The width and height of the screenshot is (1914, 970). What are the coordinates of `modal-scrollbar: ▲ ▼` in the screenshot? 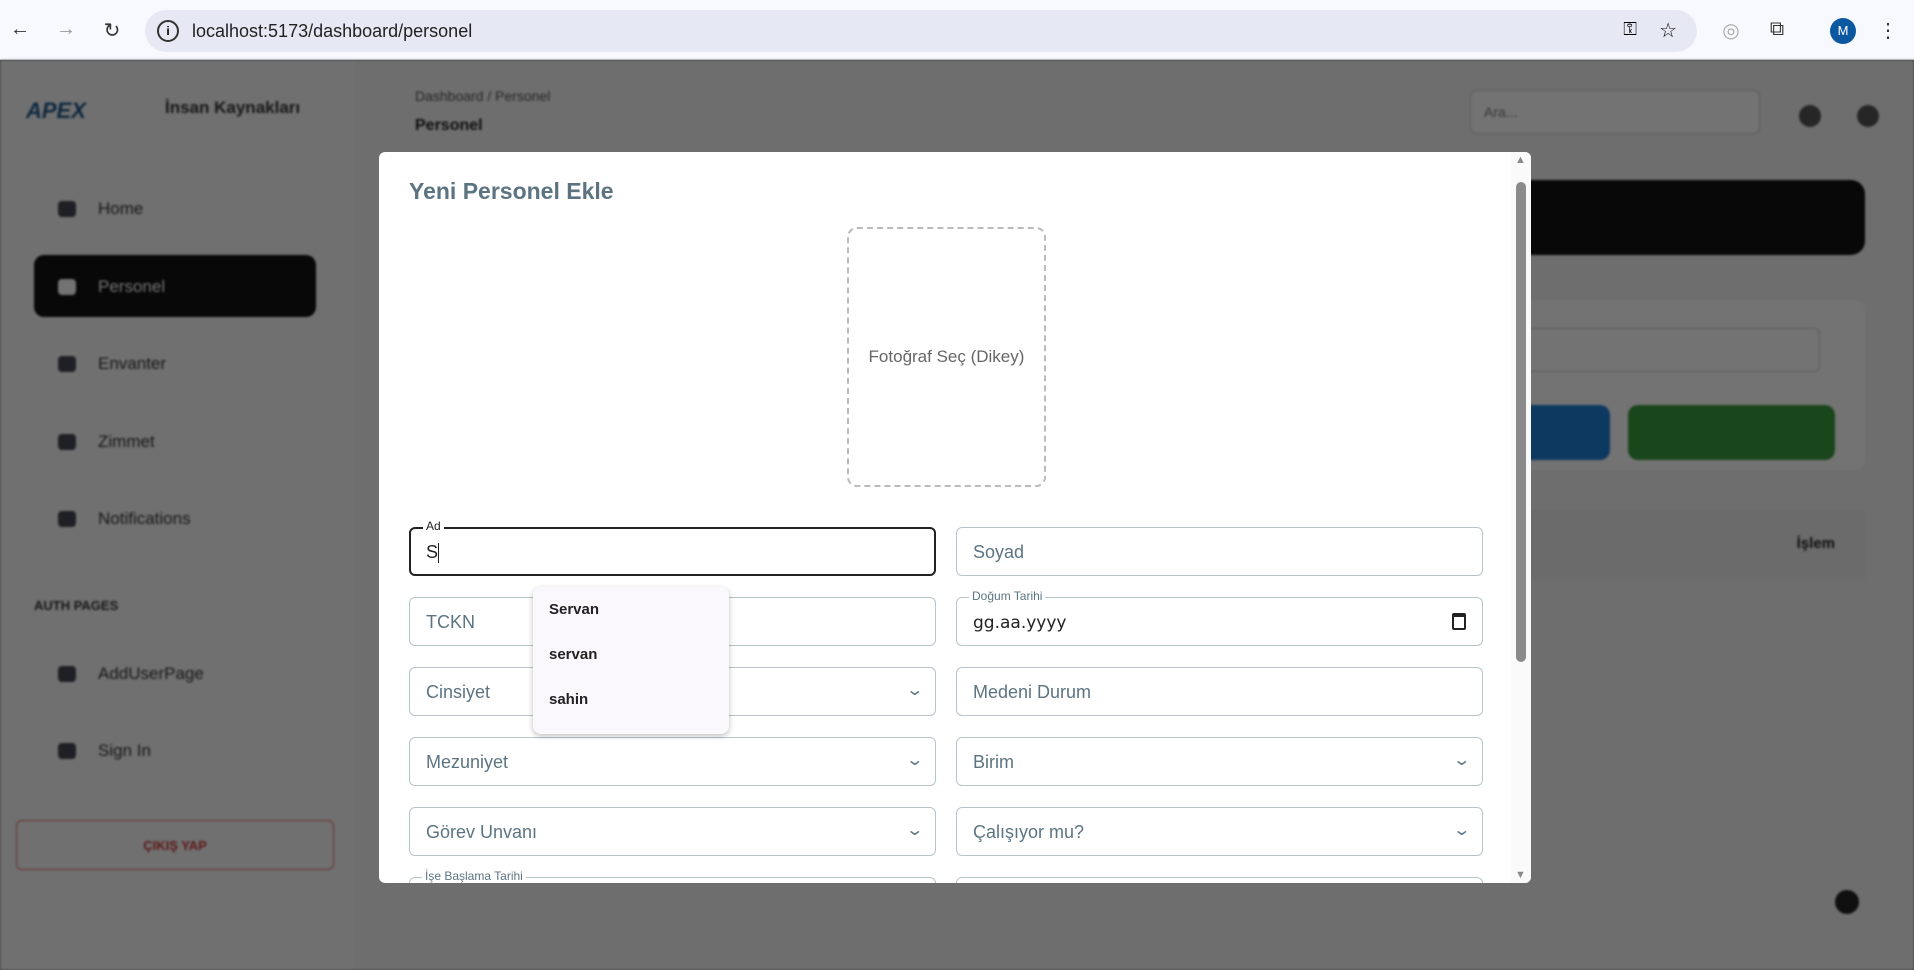 It's located at (1521, 517).